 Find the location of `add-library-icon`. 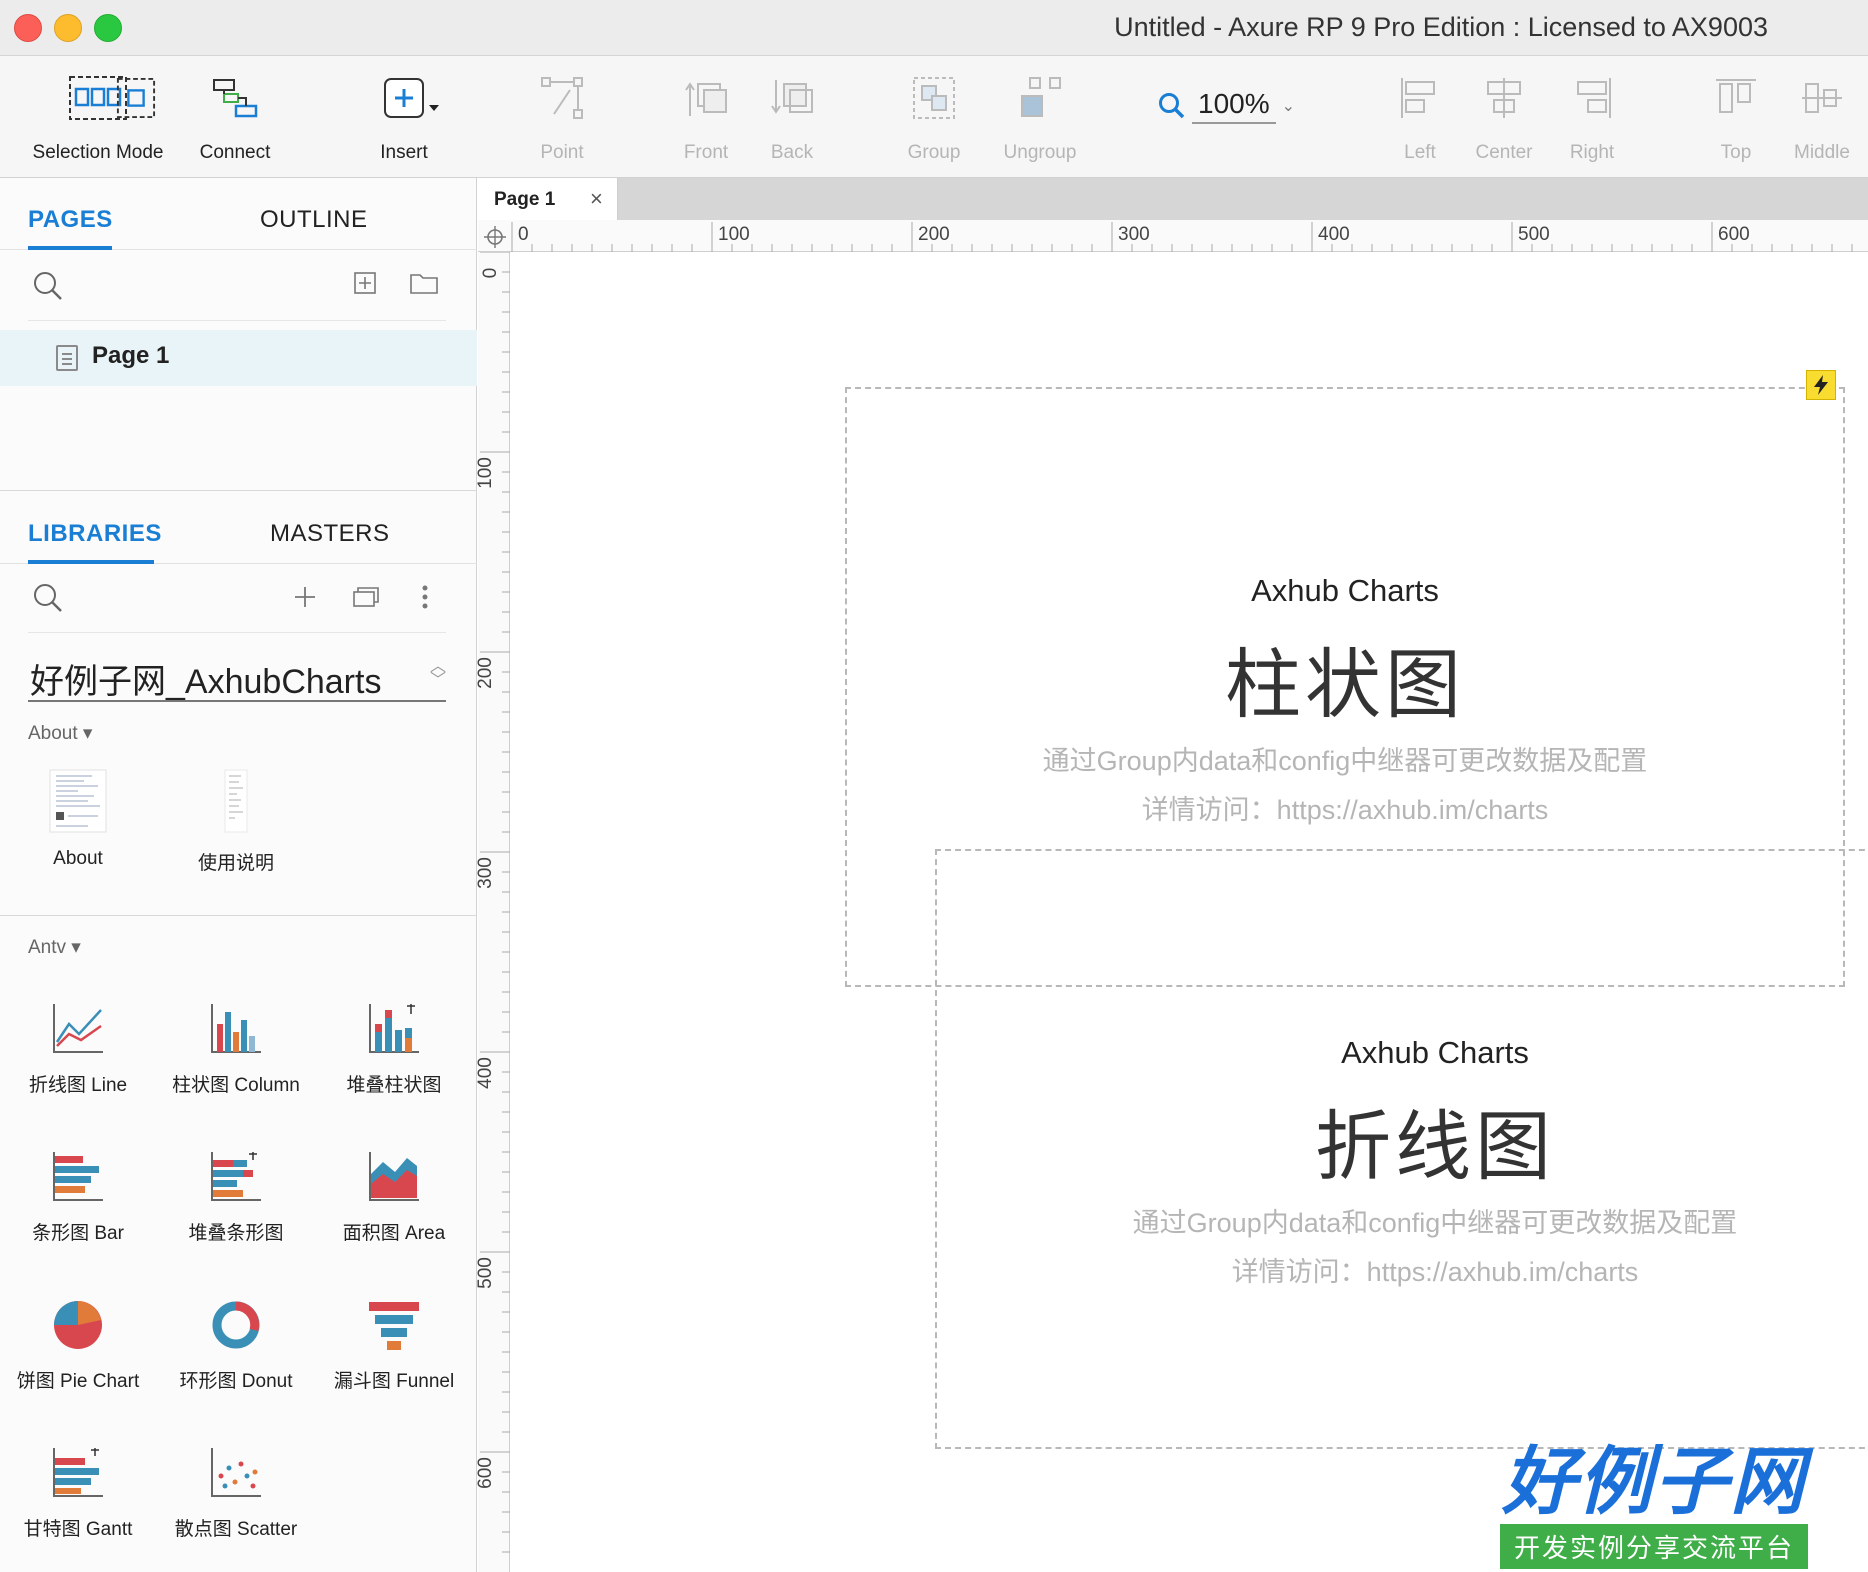

add-library-icon is located at coordinates (305, 597).